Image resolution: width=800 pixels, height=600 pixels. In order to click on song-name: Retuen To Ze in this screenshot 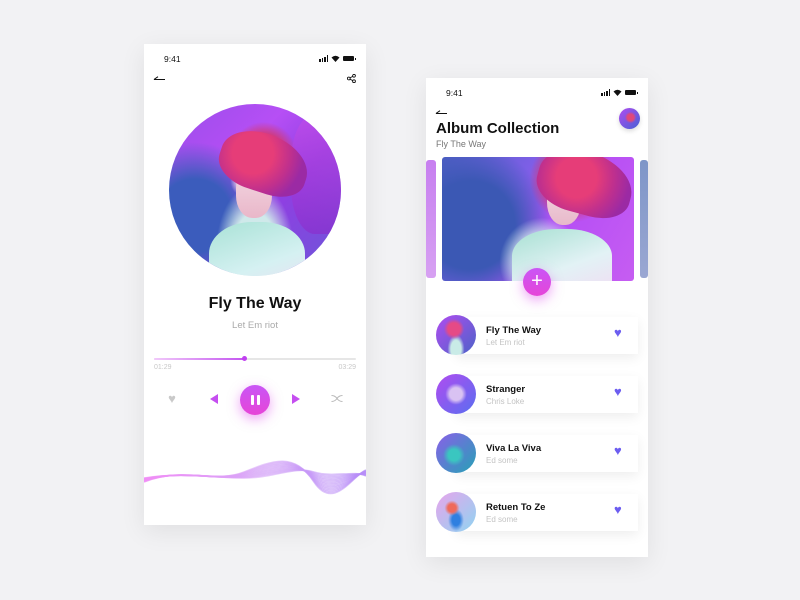, I will do `click(516, 507)`.